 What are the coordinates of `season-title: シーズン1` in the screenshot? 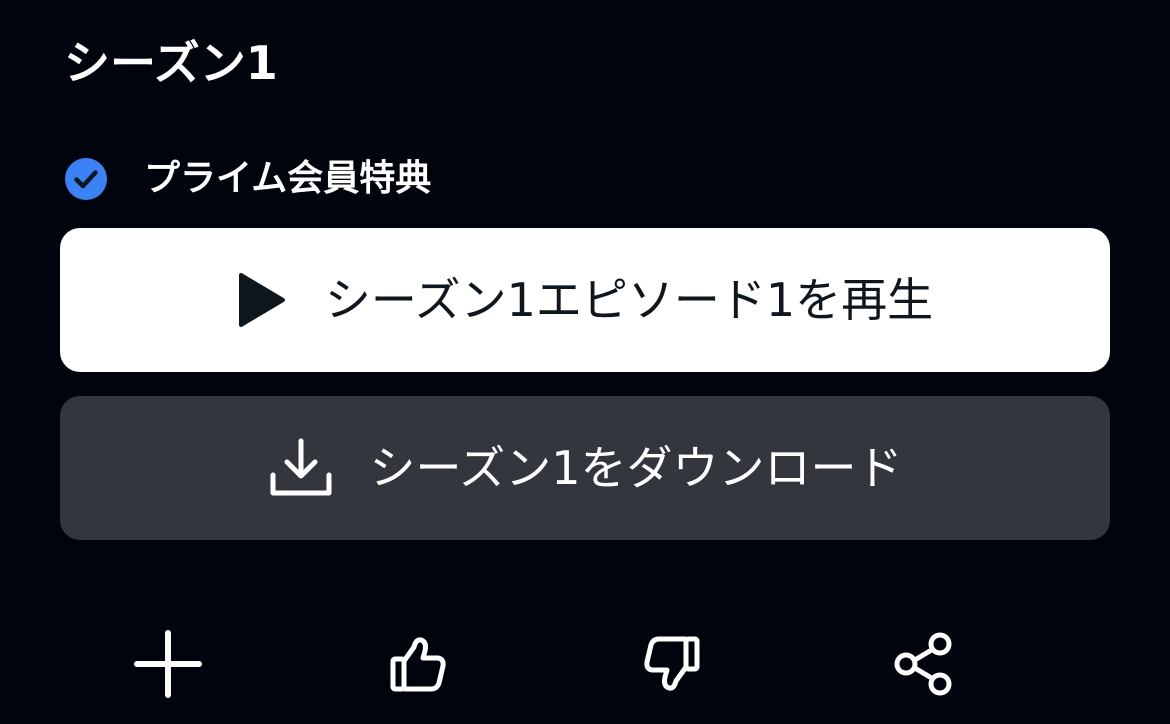 It's located at (171, 63).